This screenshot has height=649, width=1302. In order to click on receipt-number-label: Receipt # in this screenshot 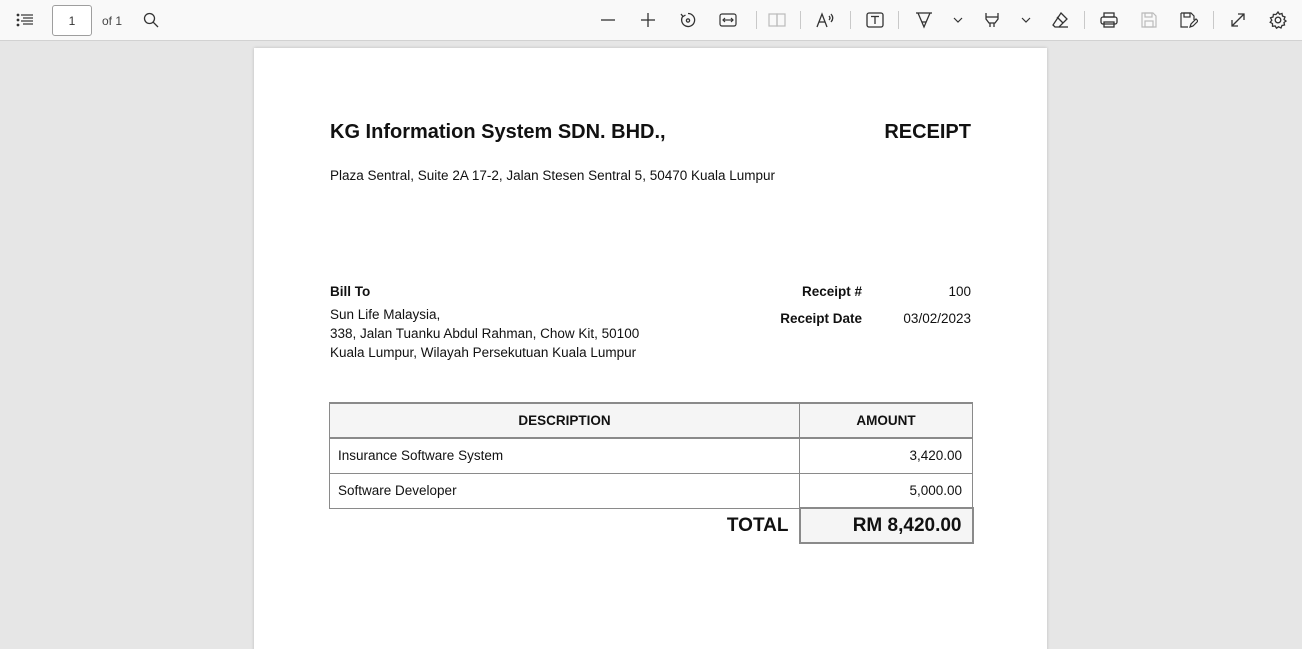, I will do `click(831, 291)`.